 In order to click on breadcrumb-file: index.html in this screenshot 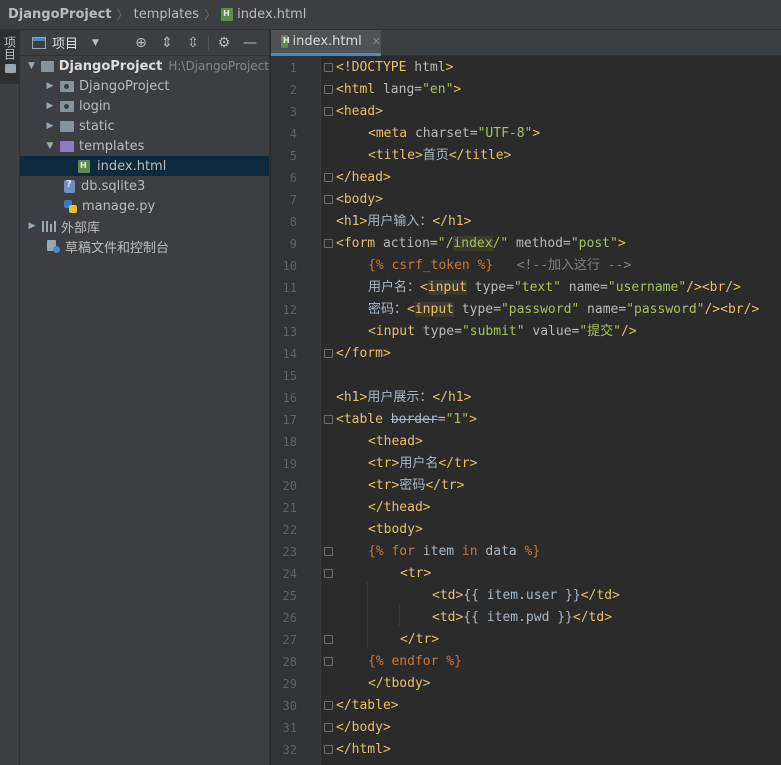, I will do `click(263, 14)`.